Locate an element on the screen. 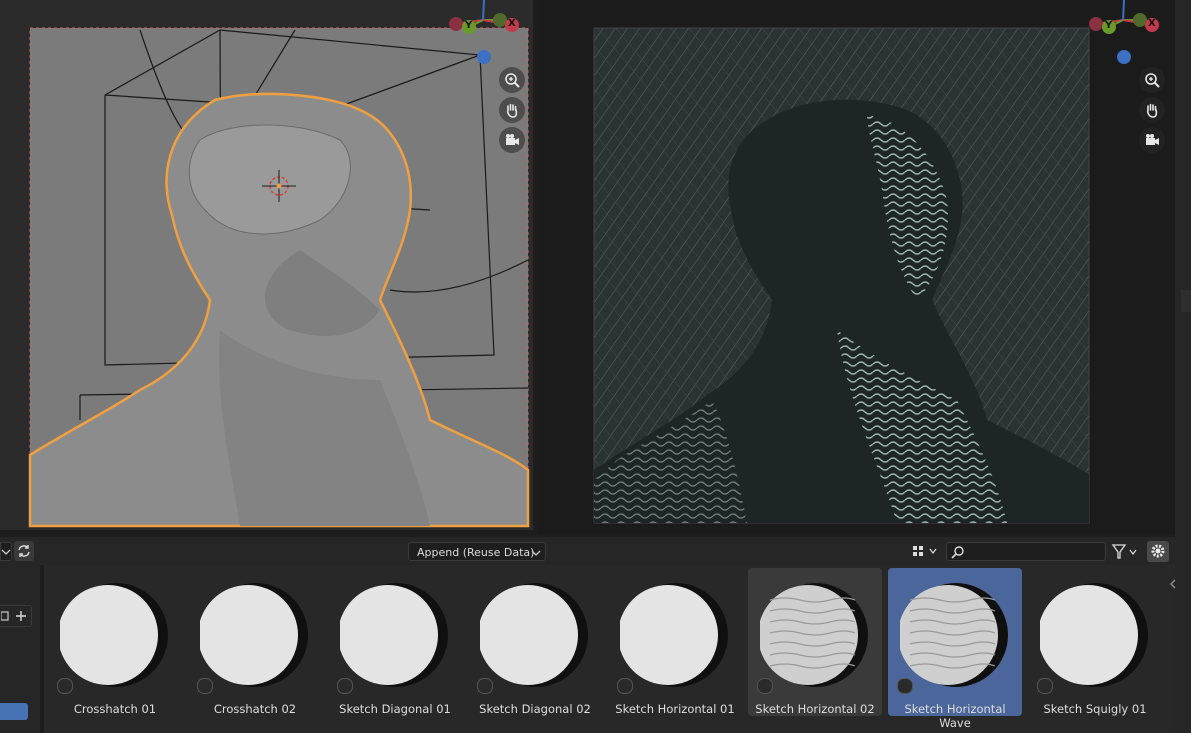 This screenshot has height=733, width=1191. import-method-dropdown: Append (Reuse Data) is located at coordinates (477, 551).